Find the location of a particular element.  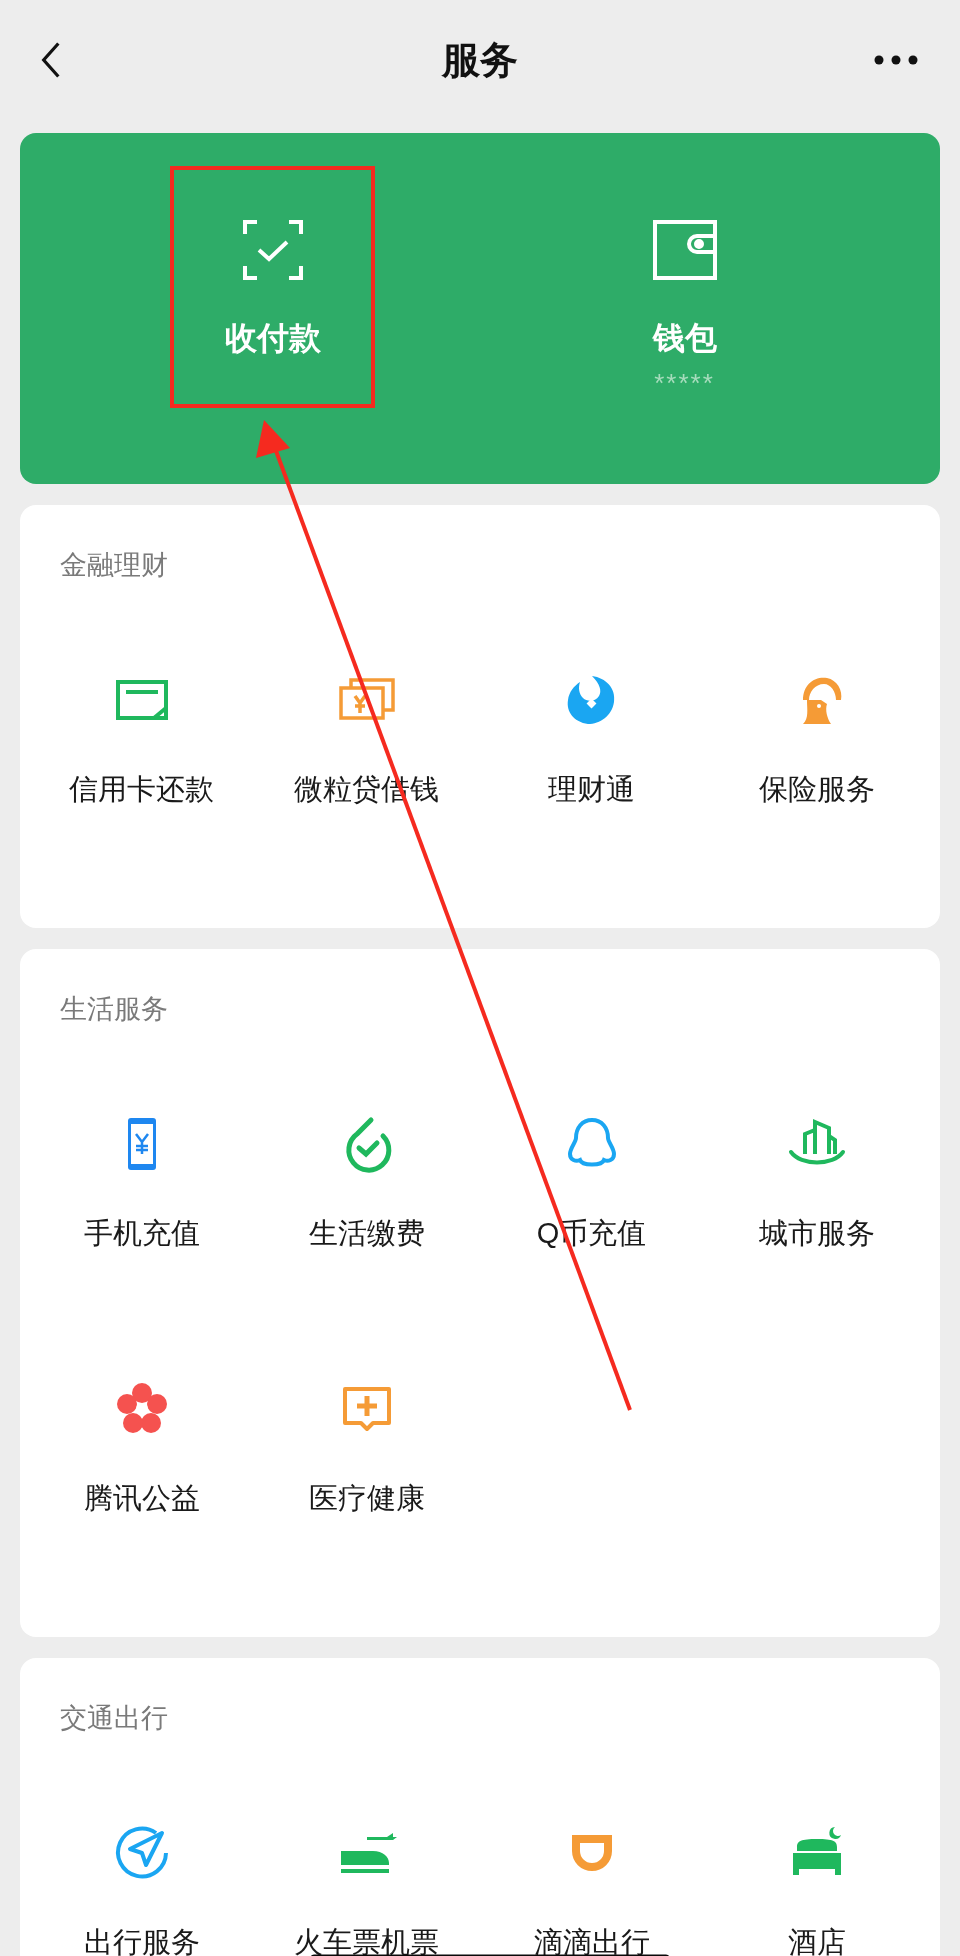

service-item: 信用卡还款 is located at coordinates (141, 712).